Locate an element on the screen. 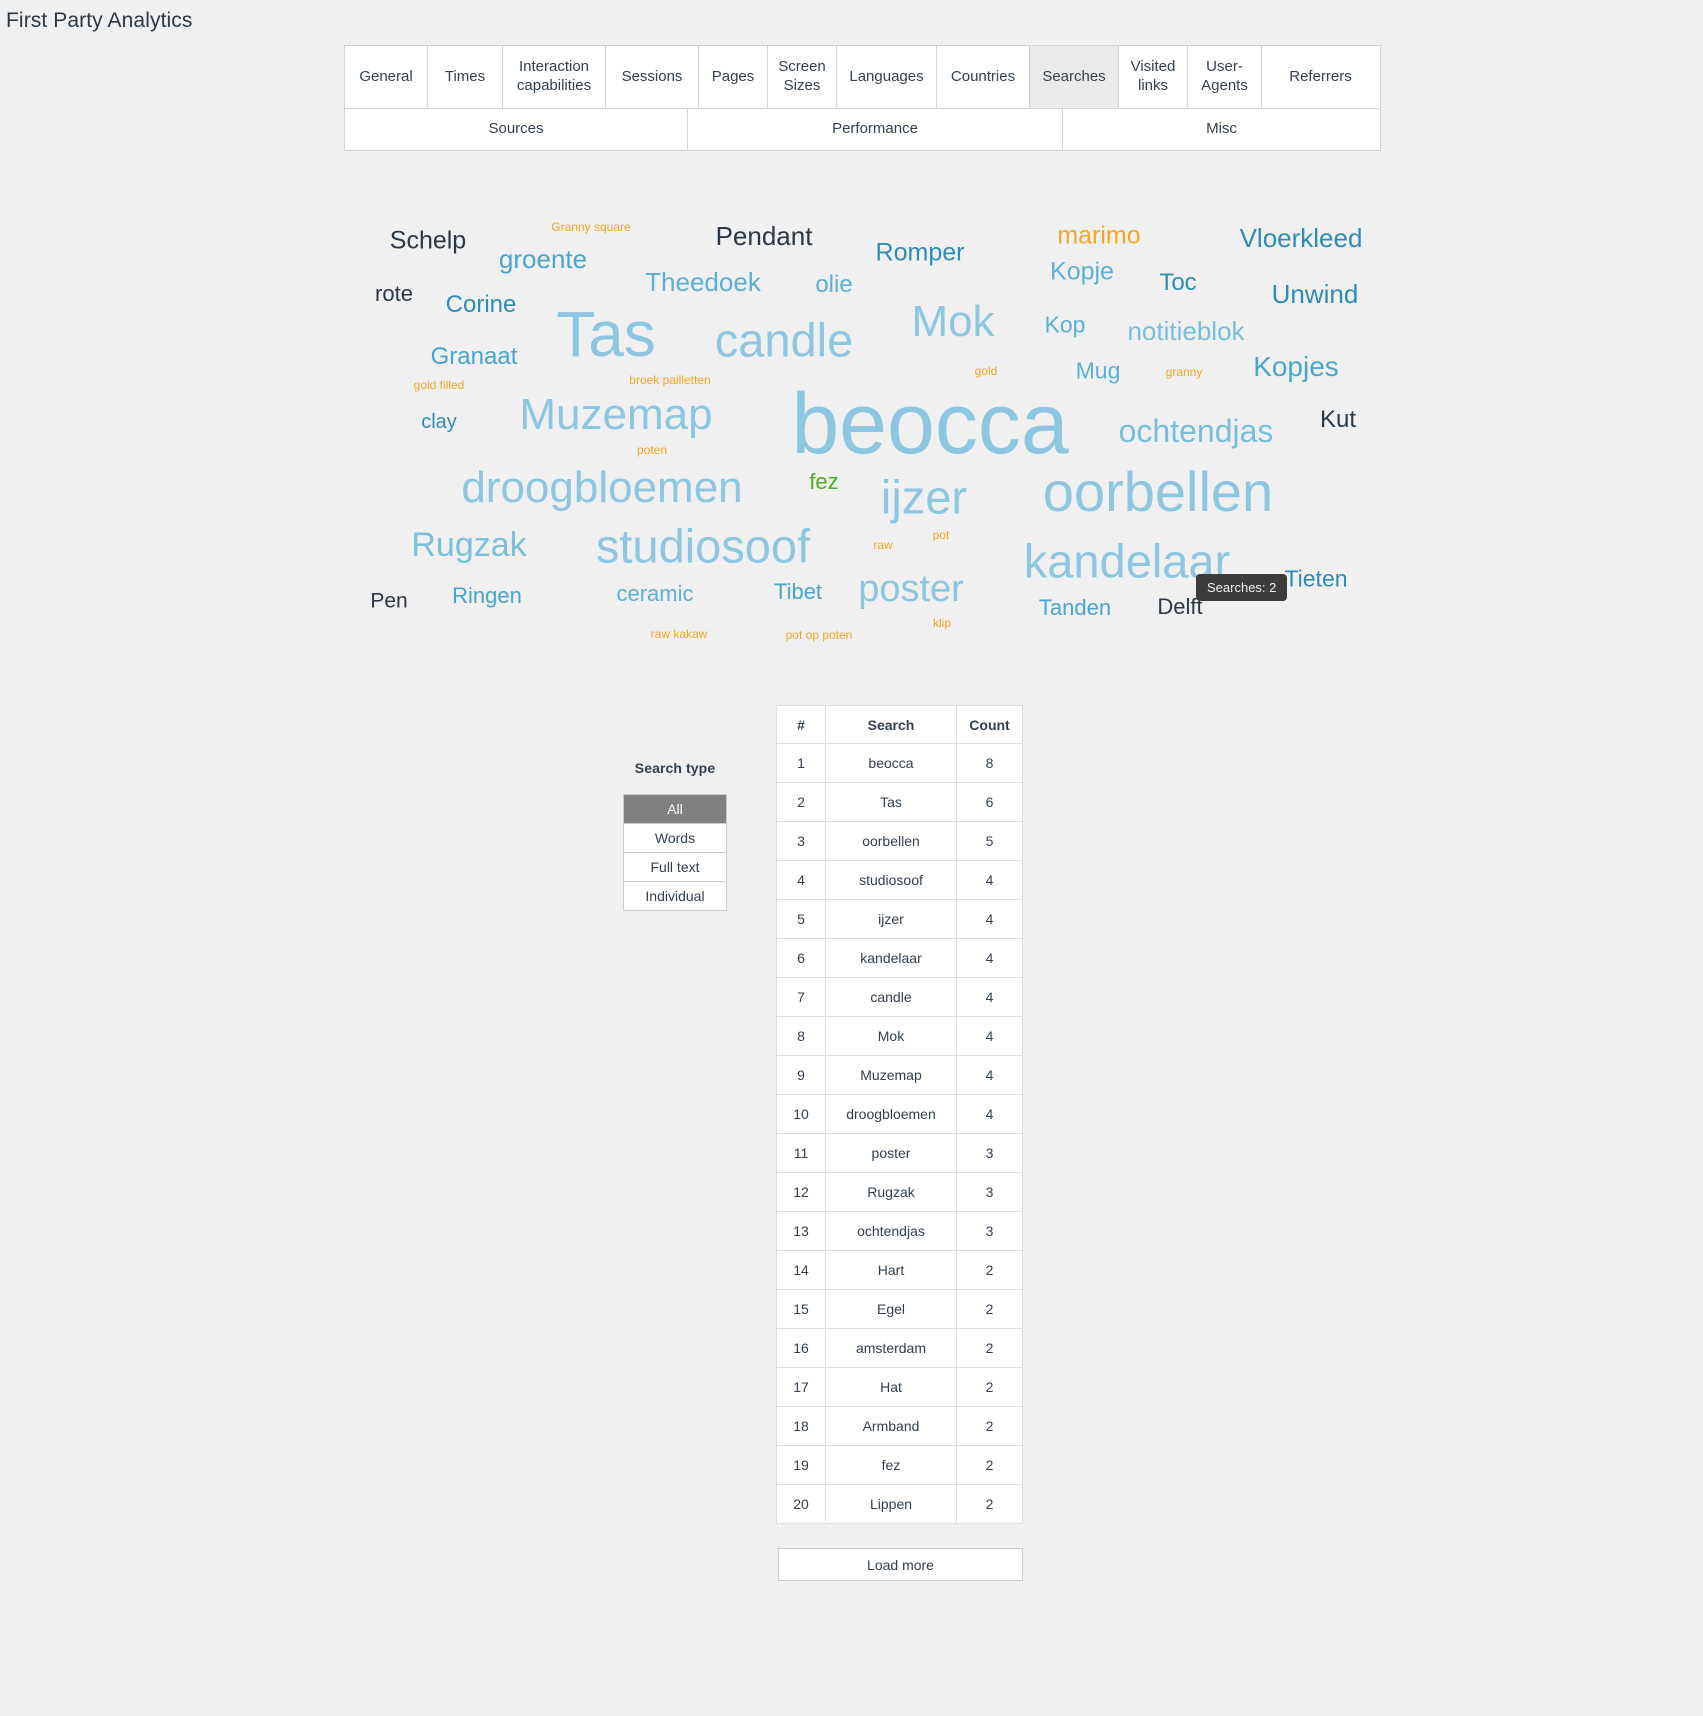  word-cloud-term: Kop is located at coordinates (1065, 325).